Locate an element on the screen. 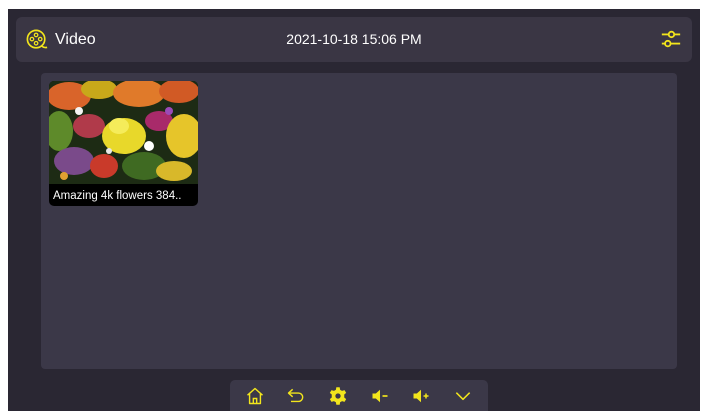 Image resolution: width=702 pixels, height=411 pixels. collapse-button is located at coordinates (463, 396).